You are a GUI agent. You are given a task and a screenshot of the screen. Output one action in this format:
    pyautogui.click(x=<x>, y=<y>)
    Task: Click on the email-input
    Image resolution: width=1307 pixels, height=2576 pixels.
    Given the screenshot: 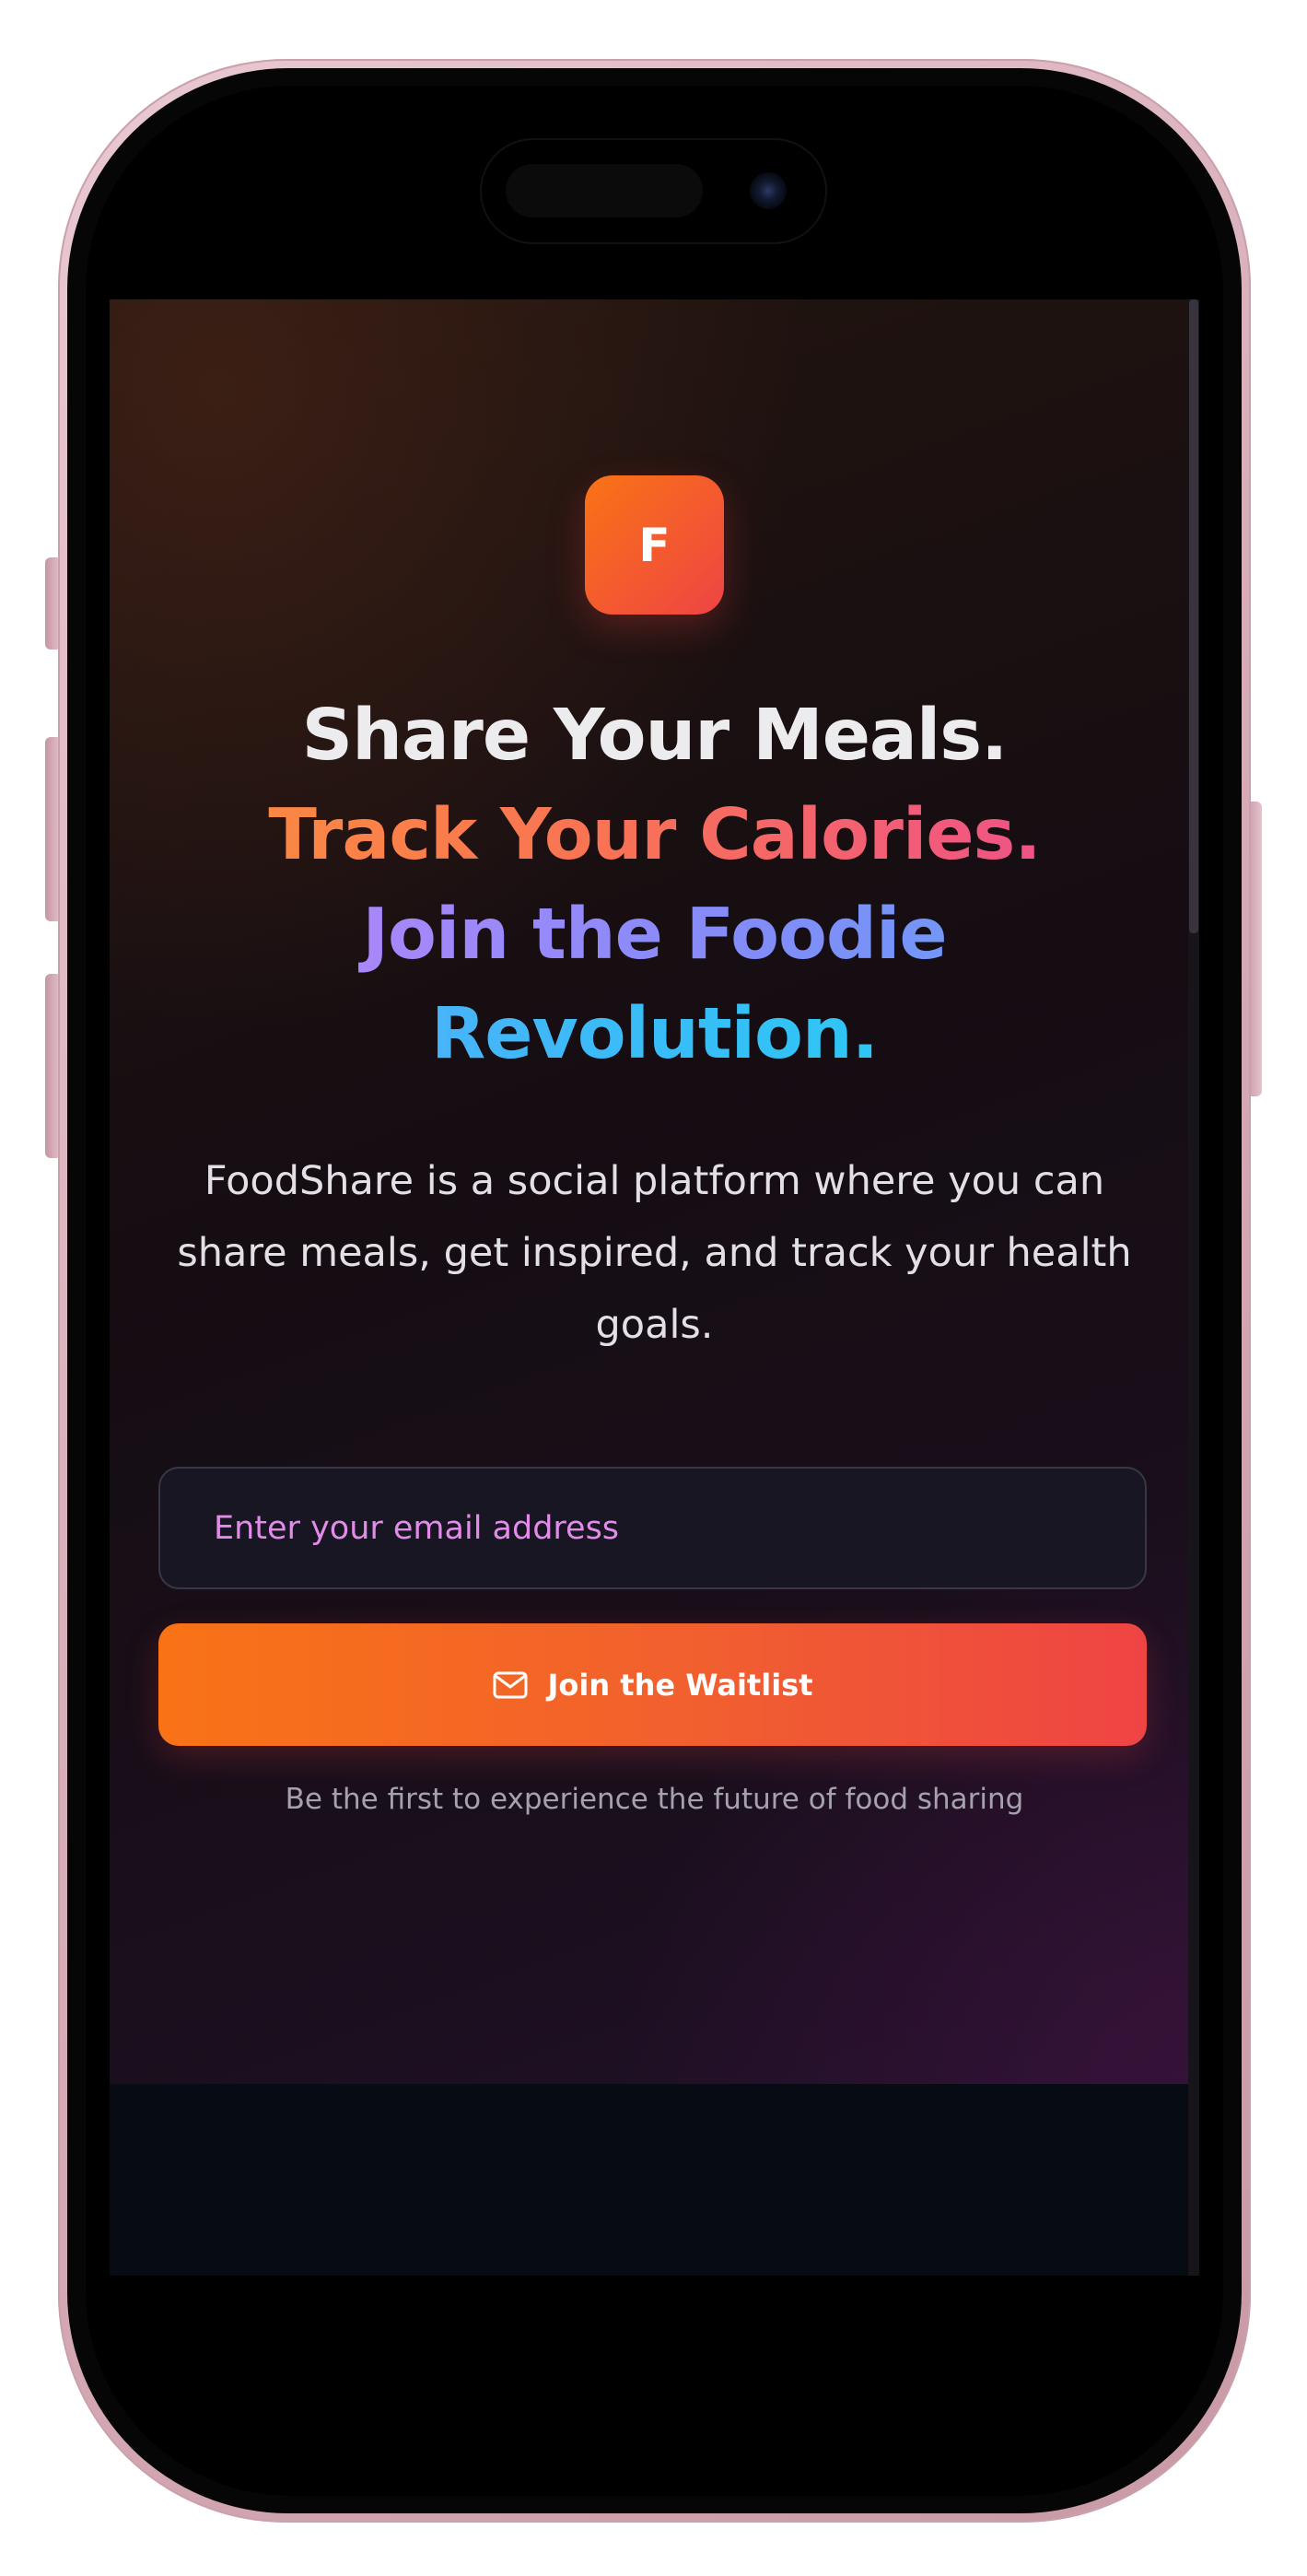 What is the action you would take?
    pyautogui.click(x=653, y=1528)
    